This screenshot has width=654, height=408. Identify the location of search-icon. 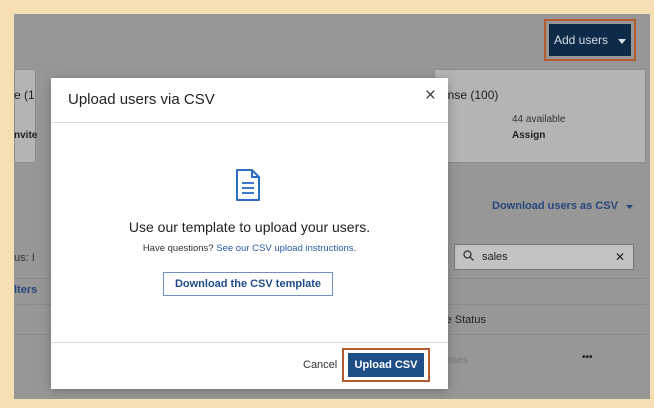
(468, 257).